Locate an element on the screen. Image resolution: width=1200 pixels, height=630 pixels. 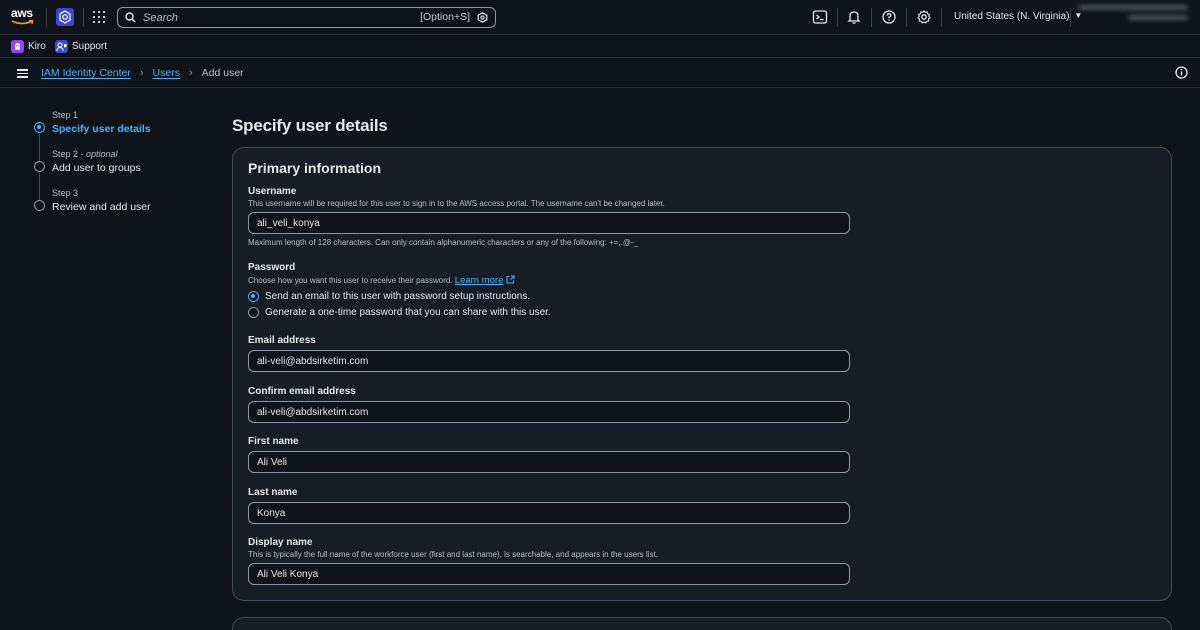
next-section-container is located at coordinates (702, 623).